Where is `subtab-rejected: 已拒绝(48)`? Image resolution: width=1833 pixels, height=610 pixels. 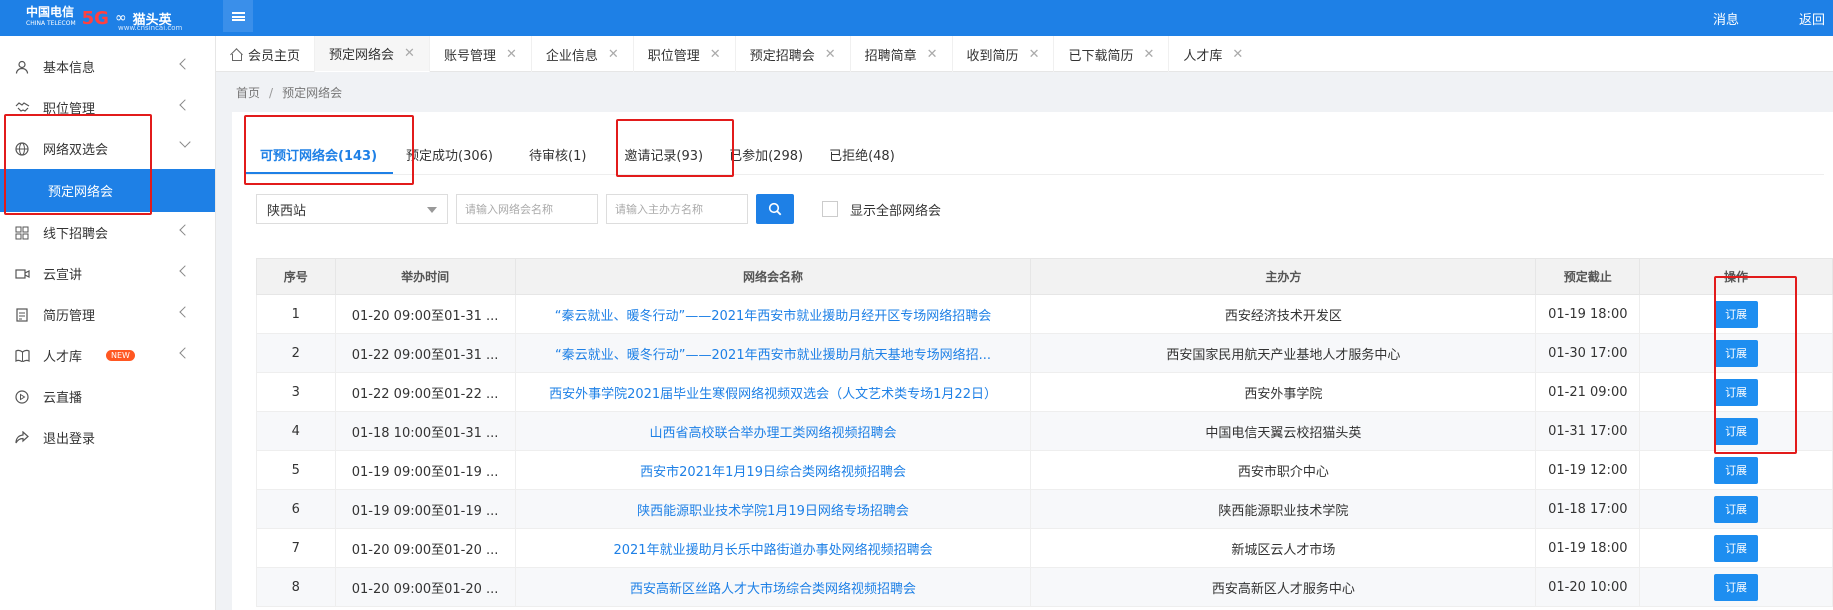 subtab-rejected: 已拒绝(48) is located at coordinates (862, 154).